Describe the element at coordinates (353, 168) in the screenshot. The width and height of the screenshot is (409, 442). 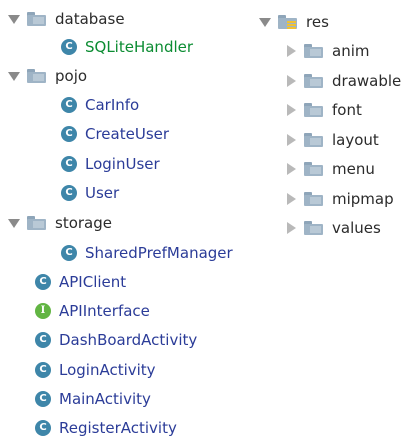
I see `tree-folder-label: menu` at that location.